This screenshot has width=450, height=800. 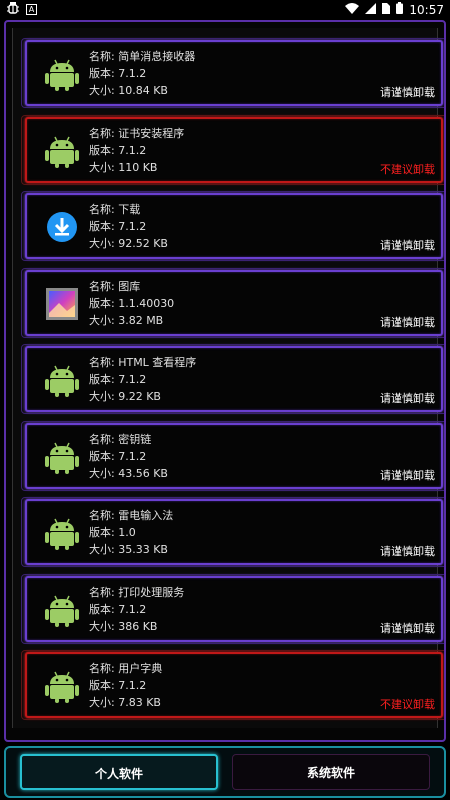 I want to click on app-list-item: 名称: 用户字典 版本: 7.1.2 大小: 7.83 KB 不建议卸载, so click(x=232, y=685).